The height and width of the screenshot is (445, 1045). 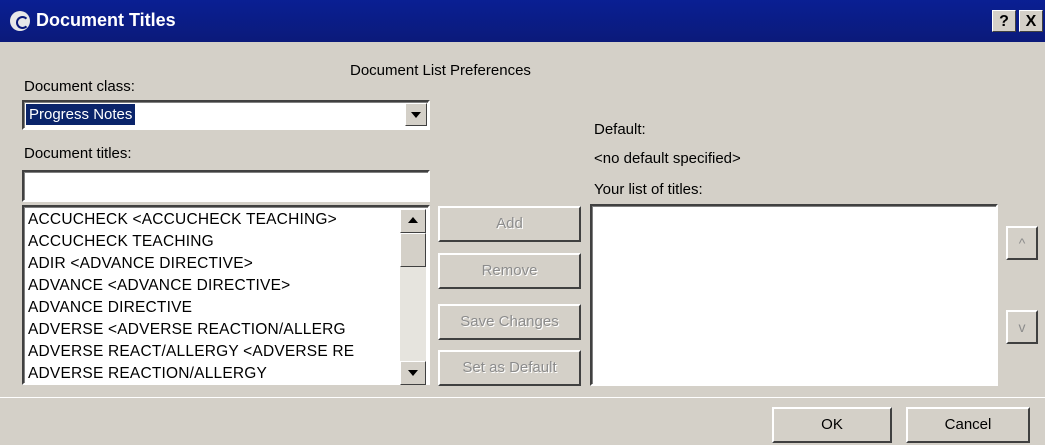 I want to click on save-changes-button: Save Changes, so click(x=509, y=322).